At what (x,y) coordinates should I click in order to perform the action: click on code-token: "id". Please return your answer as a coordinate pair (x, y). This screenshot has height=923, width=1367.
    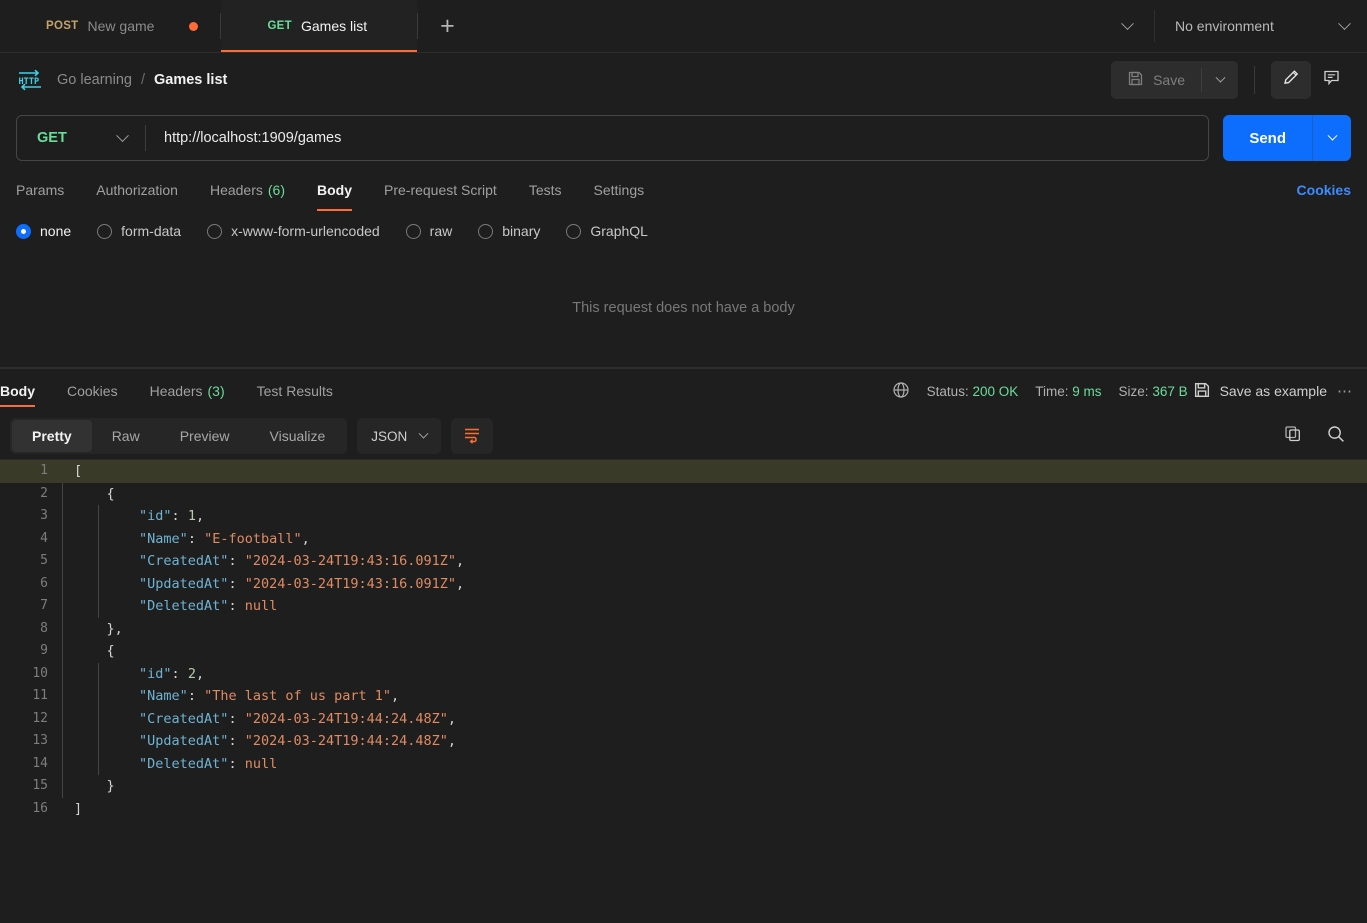
    Looking at the image, I should click on (155, 516).